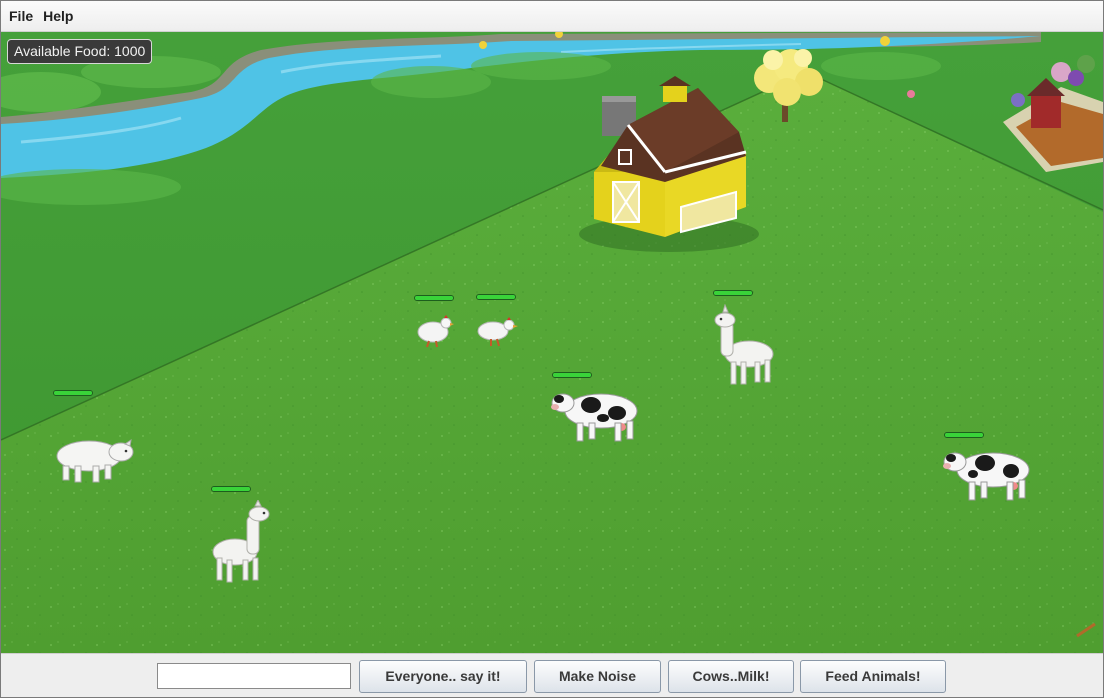 Image resolution: width=1104 pixels, height=698 pixels. What do you see at coordinates (21, 16) in the screenshot?
I see `menu-file: File` at bounding box center [21, 16].